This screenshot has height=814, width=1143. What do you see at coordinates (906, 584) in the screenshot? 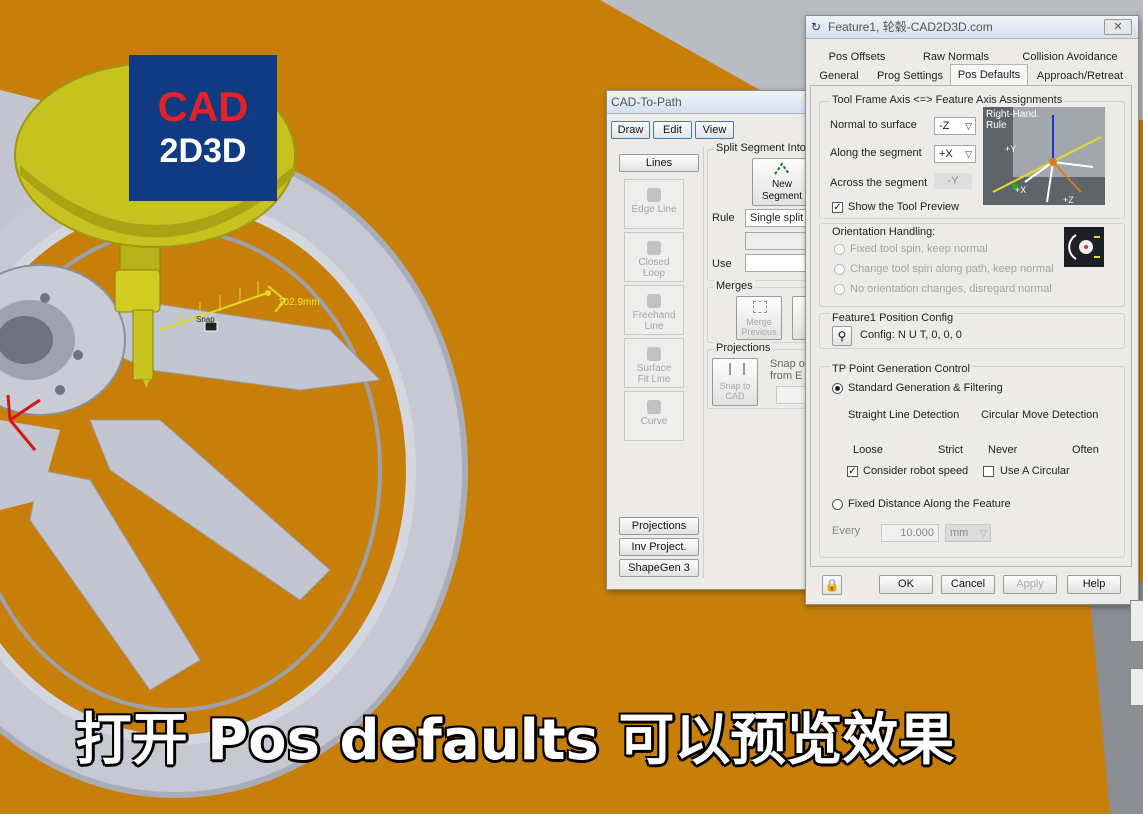
I see `ok-button: OK` at bounding box center [906, 584].